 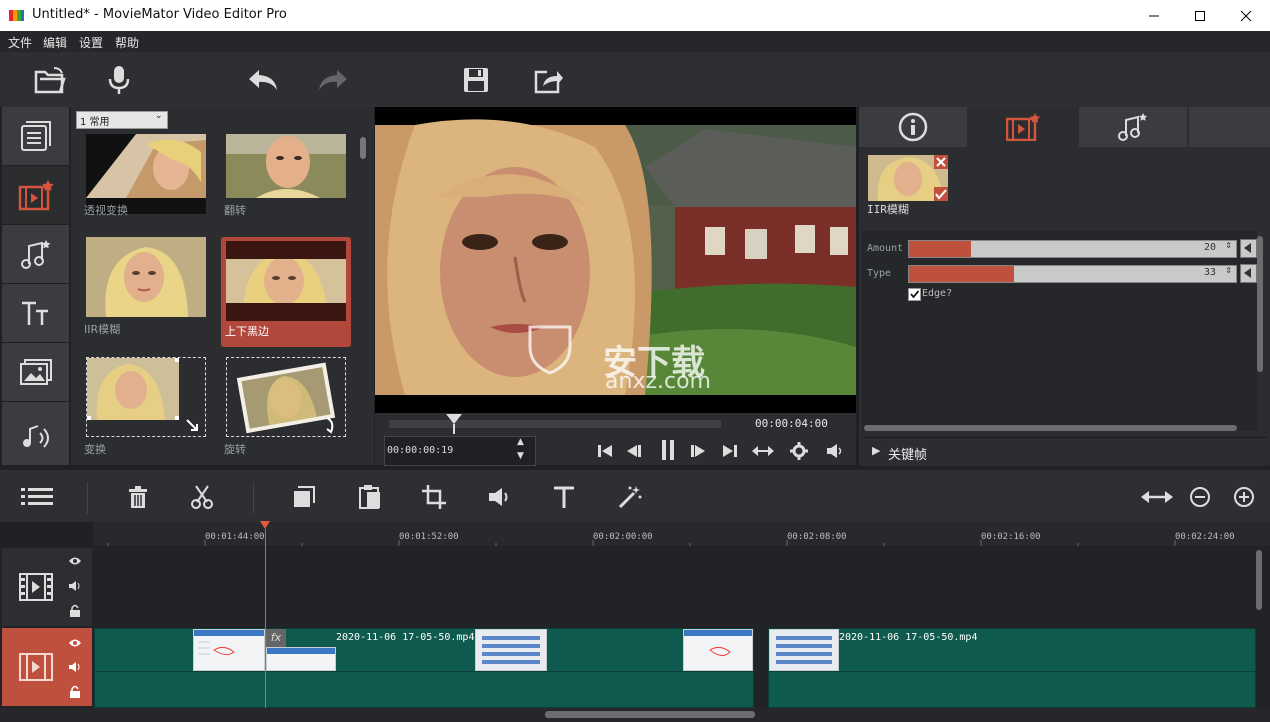 I want to click on paste-icon, so click(x=370, y=497).